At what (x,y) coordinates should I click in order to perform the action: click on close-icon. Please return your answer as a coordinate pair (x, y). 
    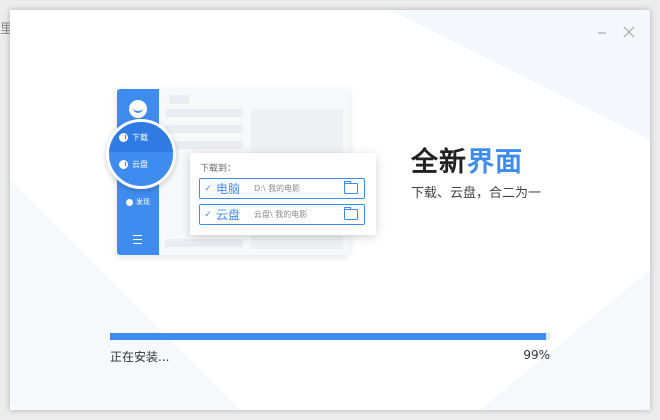
    Looking at the image, I should click on (629, 32).